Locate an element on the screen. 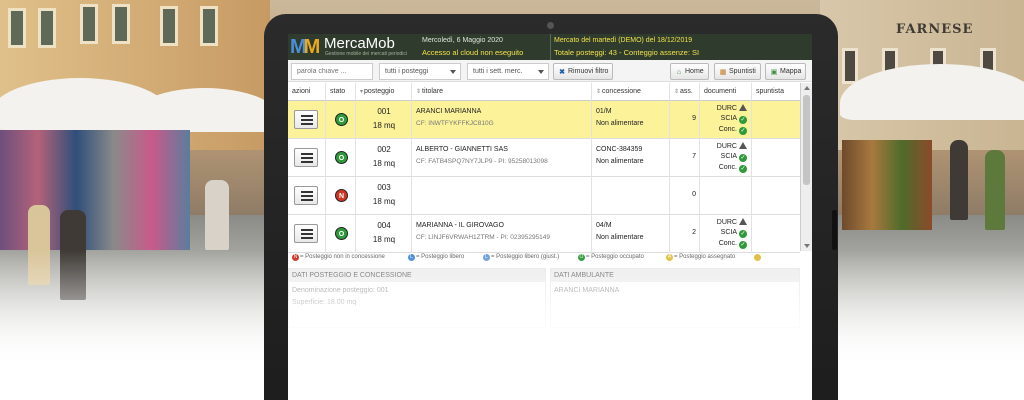 Image resolution: width=1024 pixels, height=400 pixels. check-icon: ✓ is located at coordinates (743, 245).